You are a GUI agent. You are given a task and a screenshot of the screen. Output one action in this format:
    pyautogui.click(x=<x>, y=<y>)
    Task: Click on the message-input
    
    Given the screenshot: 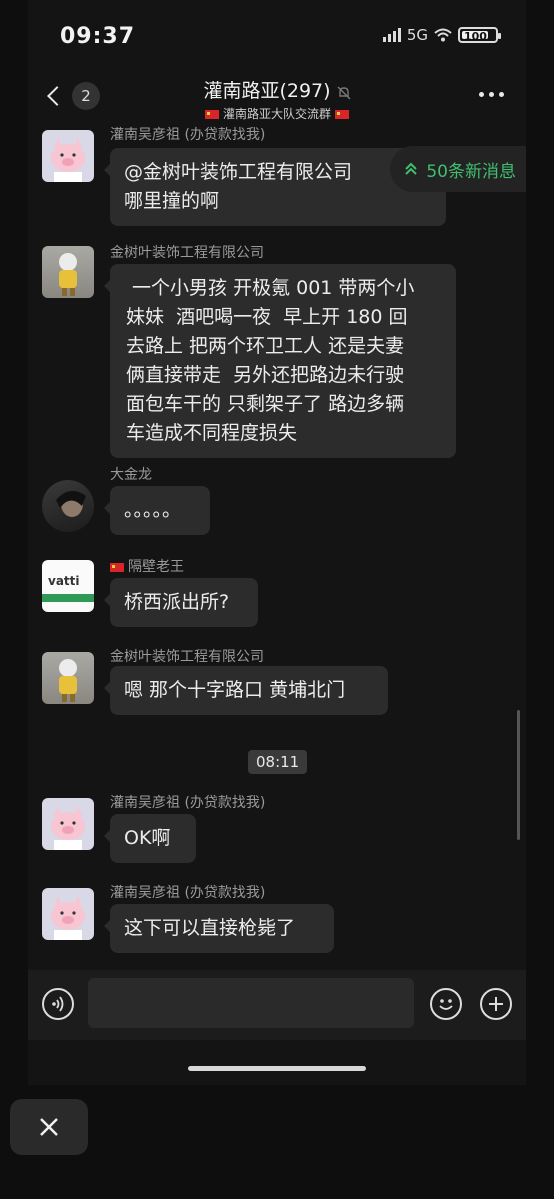 What is the action you would take?
    pyautogui.click(x=251, y=1003)
    